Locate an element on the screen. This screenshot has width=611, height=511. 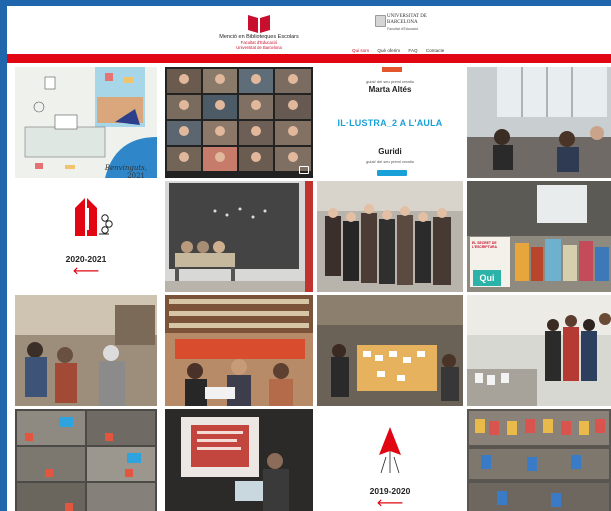
welcome-text: Benvinguts, is located at coordinates (125, 168).